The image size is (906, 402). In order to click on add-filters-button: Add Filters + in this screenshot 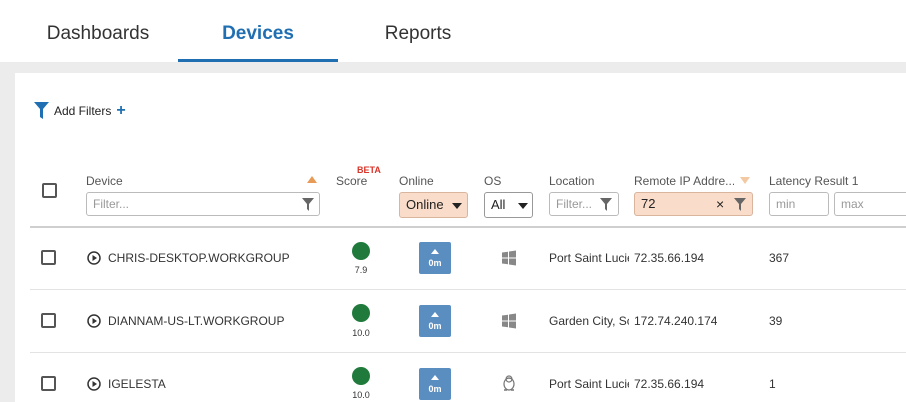, I will do `click(80, 111)`.